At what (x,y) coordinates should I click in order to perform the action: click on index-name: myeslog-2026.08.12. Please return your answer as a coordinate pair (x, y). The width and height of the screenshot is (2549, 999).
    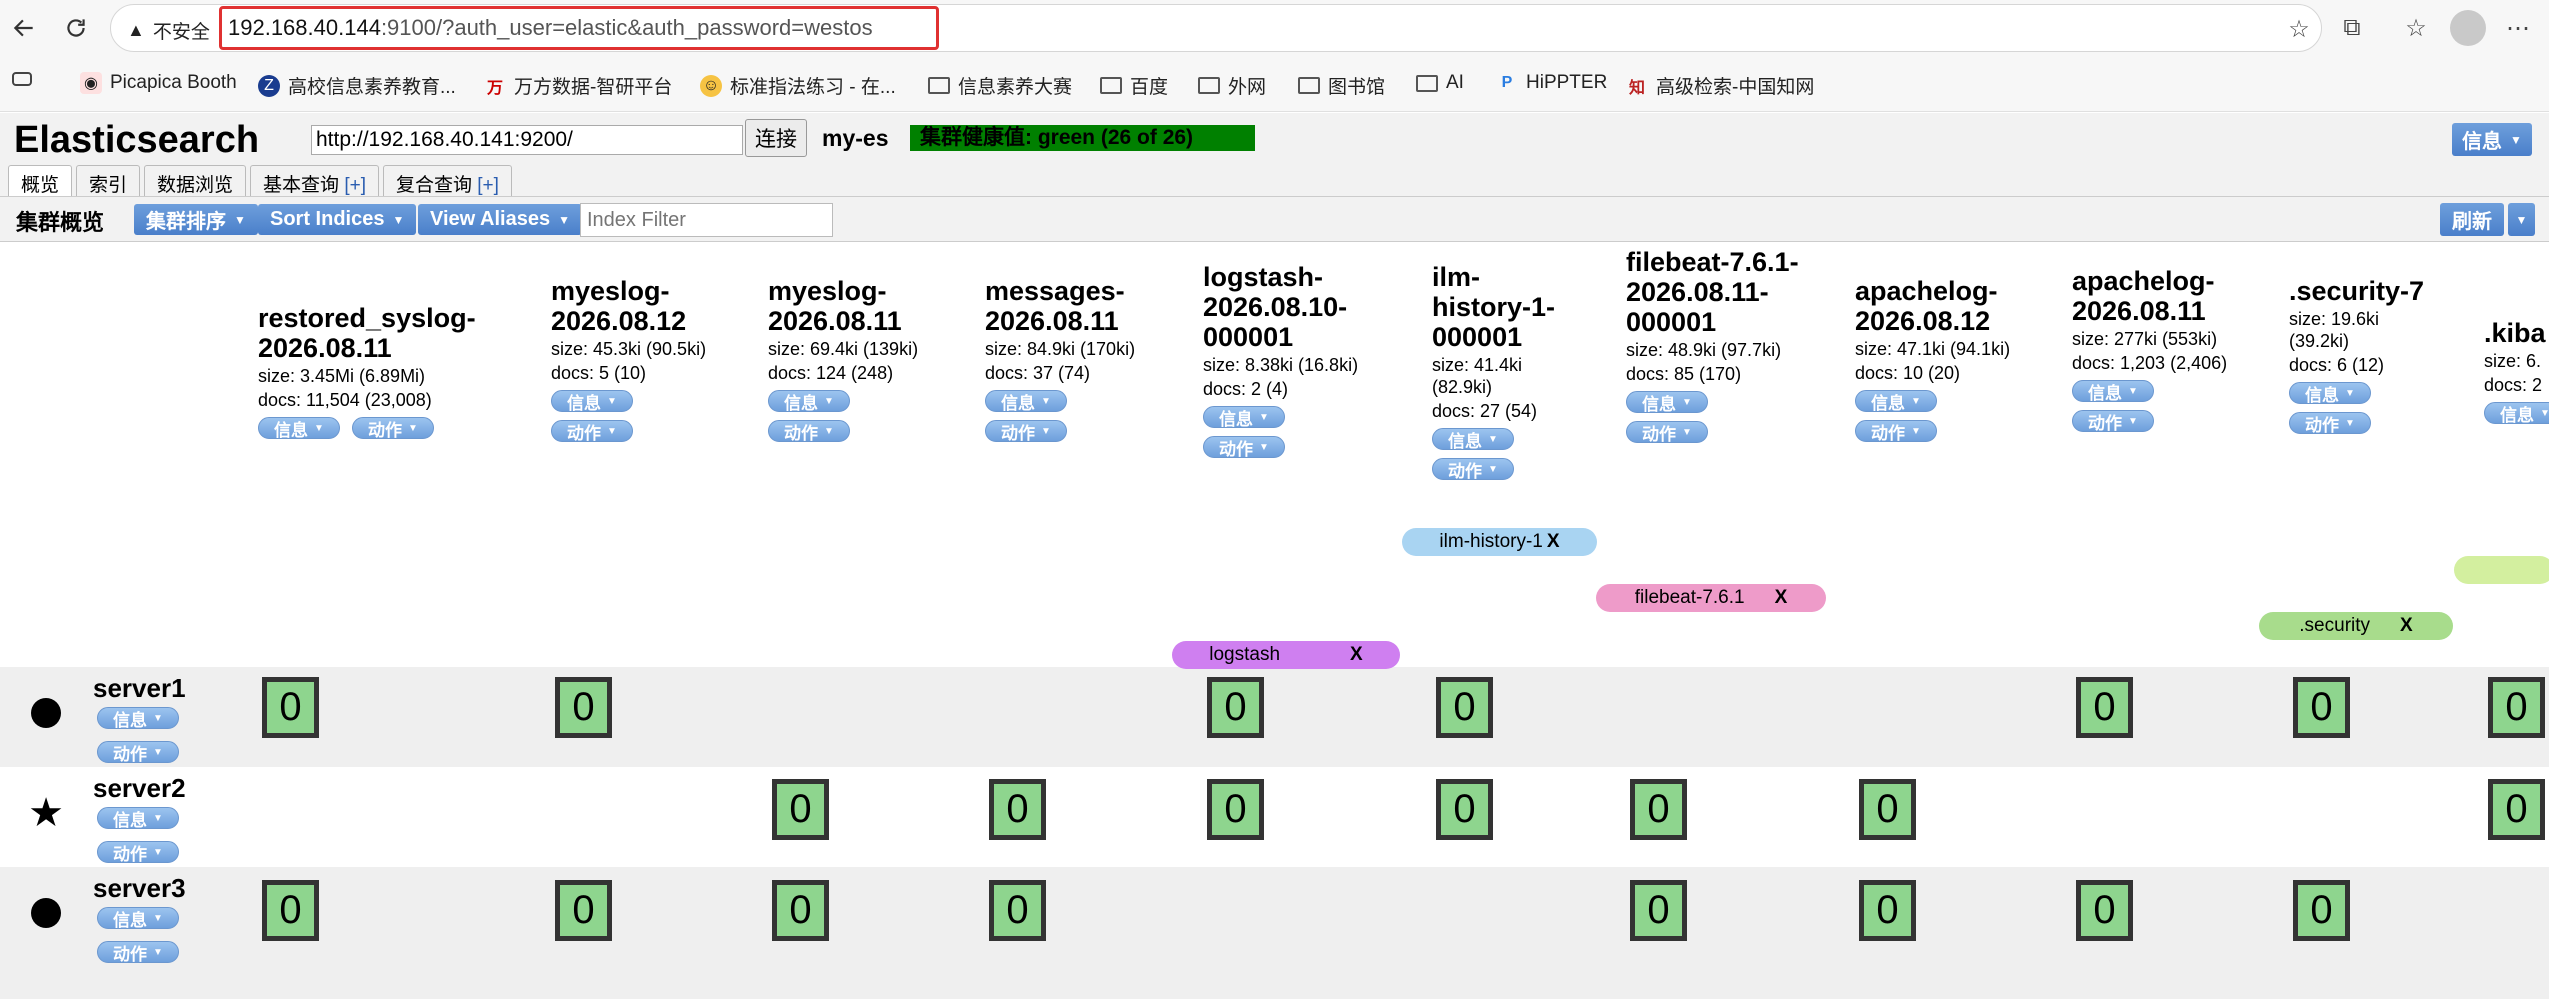
    Looking at the image, I should click on (619, 306).